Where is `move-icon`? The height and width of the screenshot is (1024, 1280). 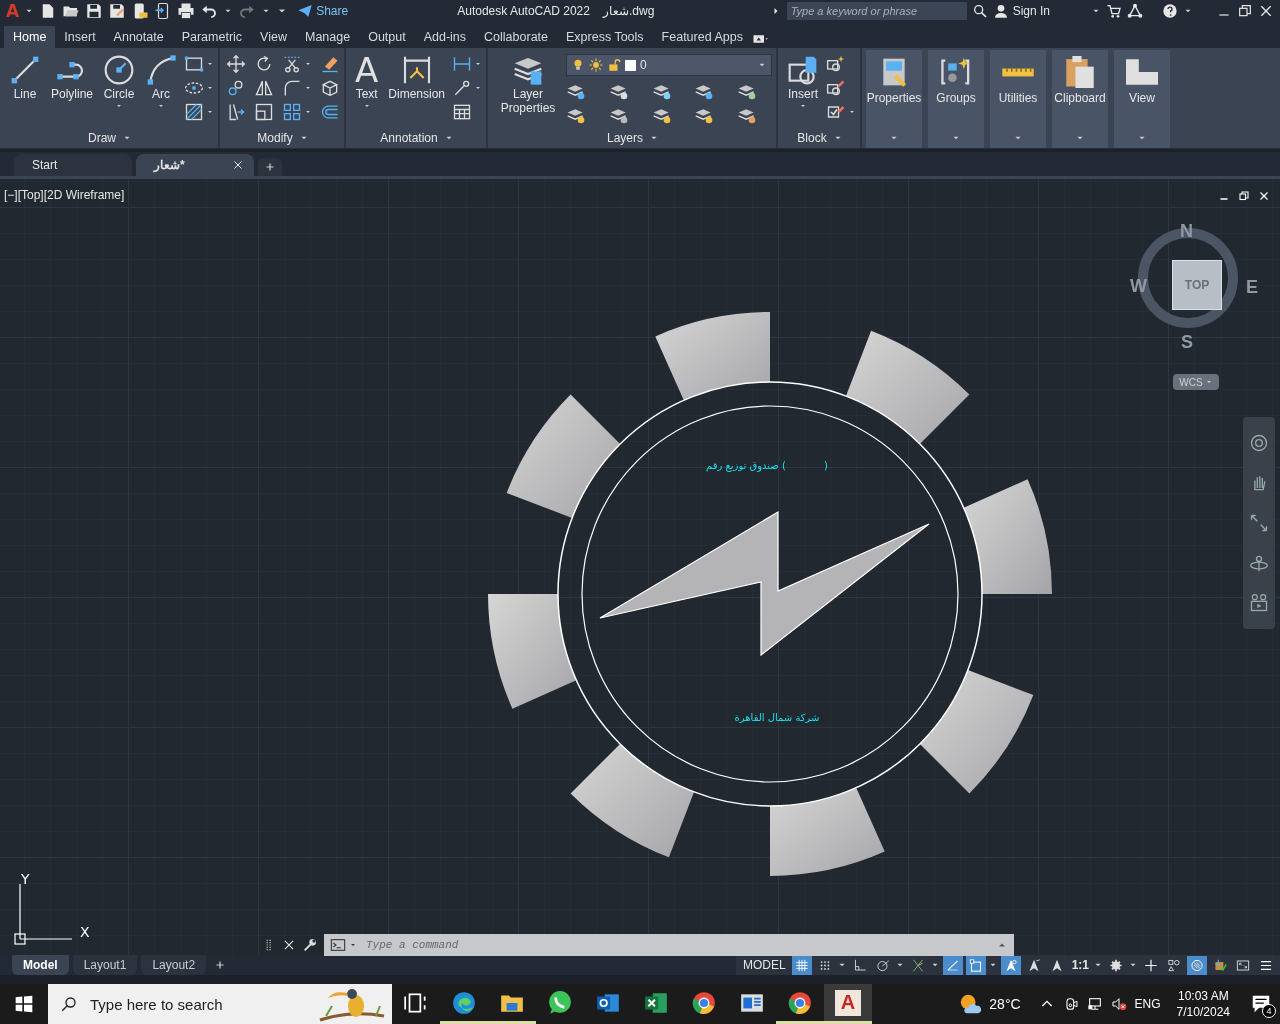 move-icon is located at coordinates (236, 64).